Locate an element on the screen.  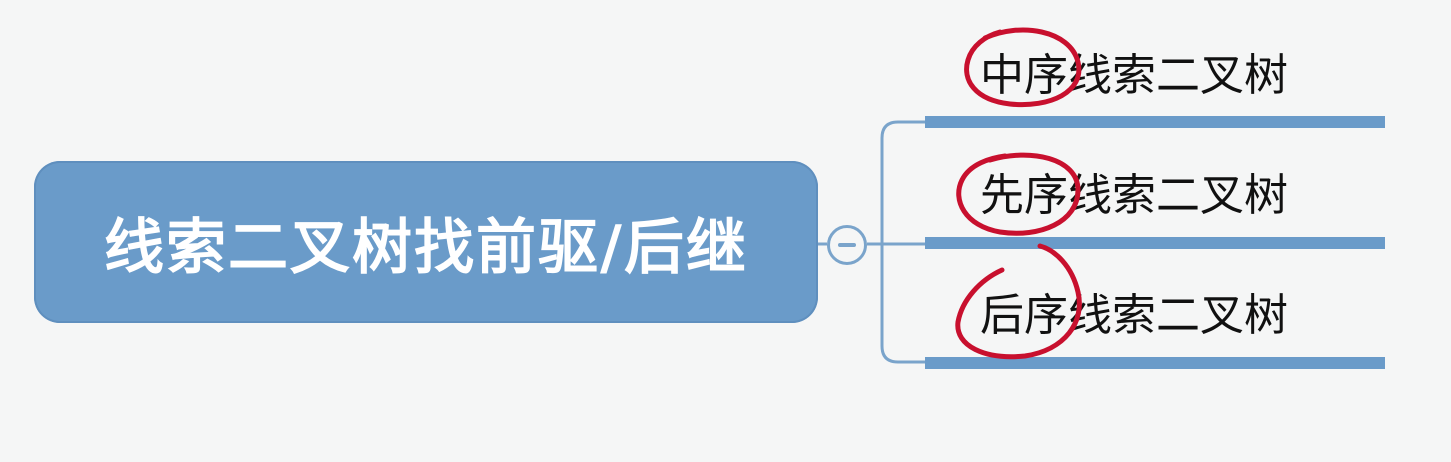
subtopic-postorder: 后序线索二叉树 is located at coordinates (1155, 327).